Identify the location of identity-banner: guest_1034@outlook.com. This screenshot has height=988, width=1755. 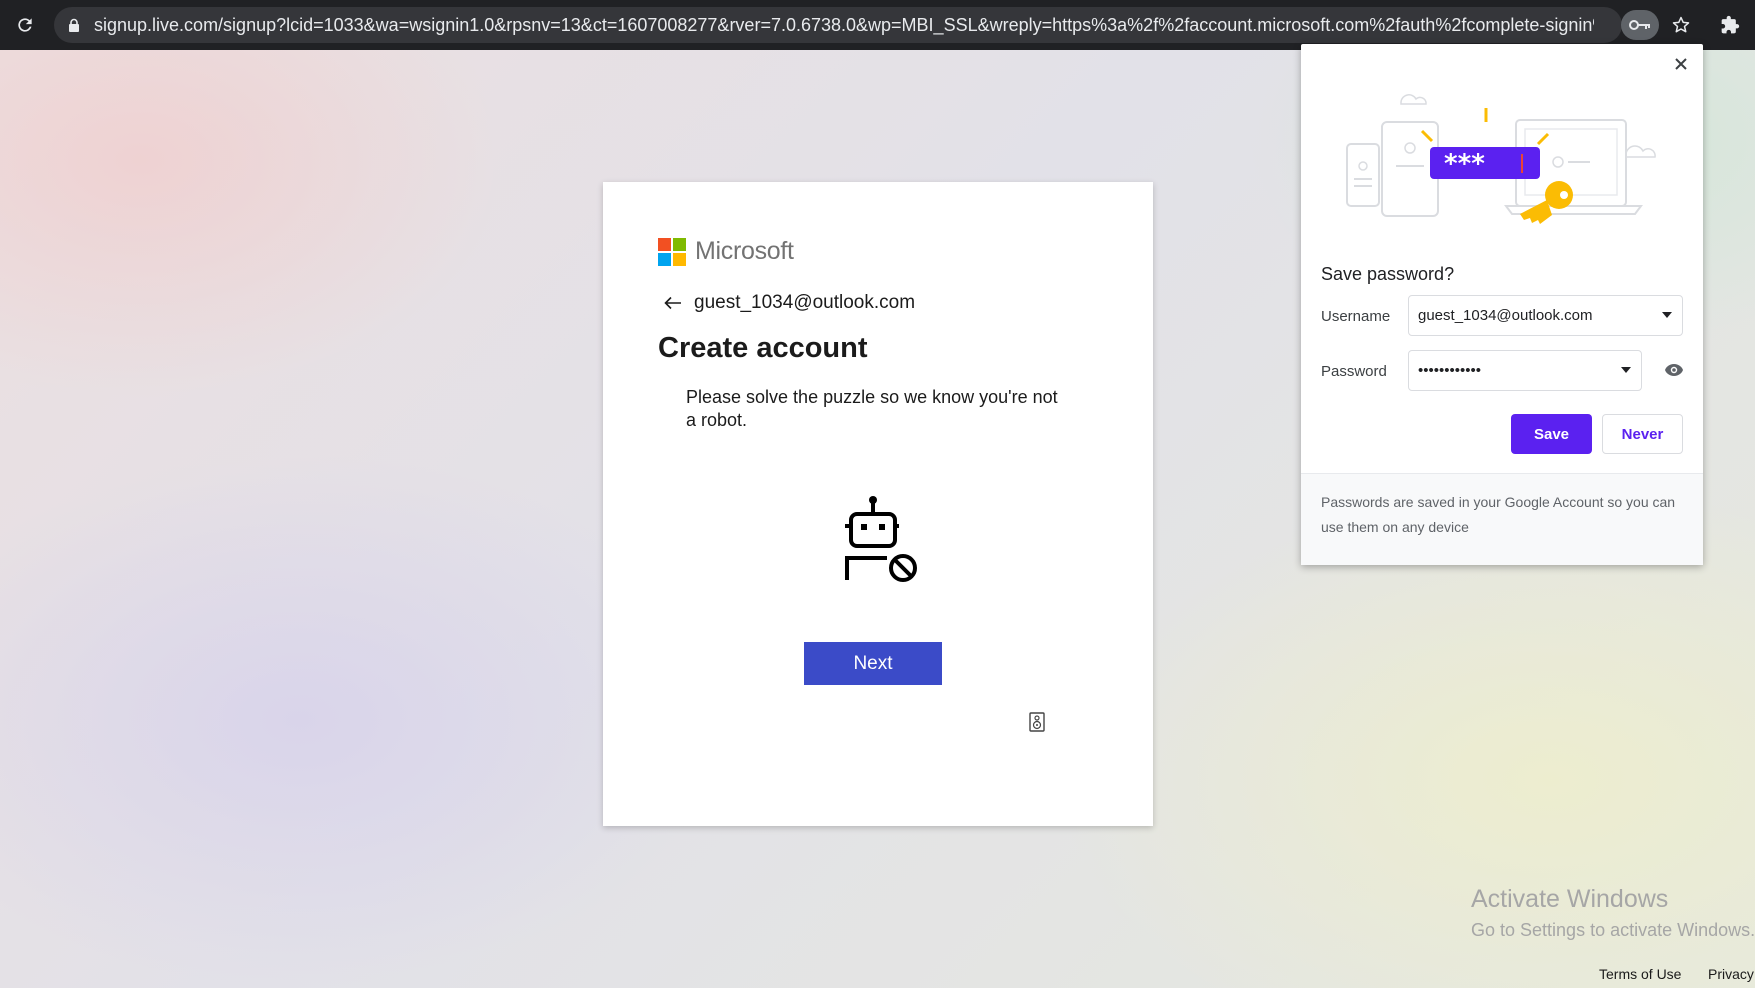
(788, 303).